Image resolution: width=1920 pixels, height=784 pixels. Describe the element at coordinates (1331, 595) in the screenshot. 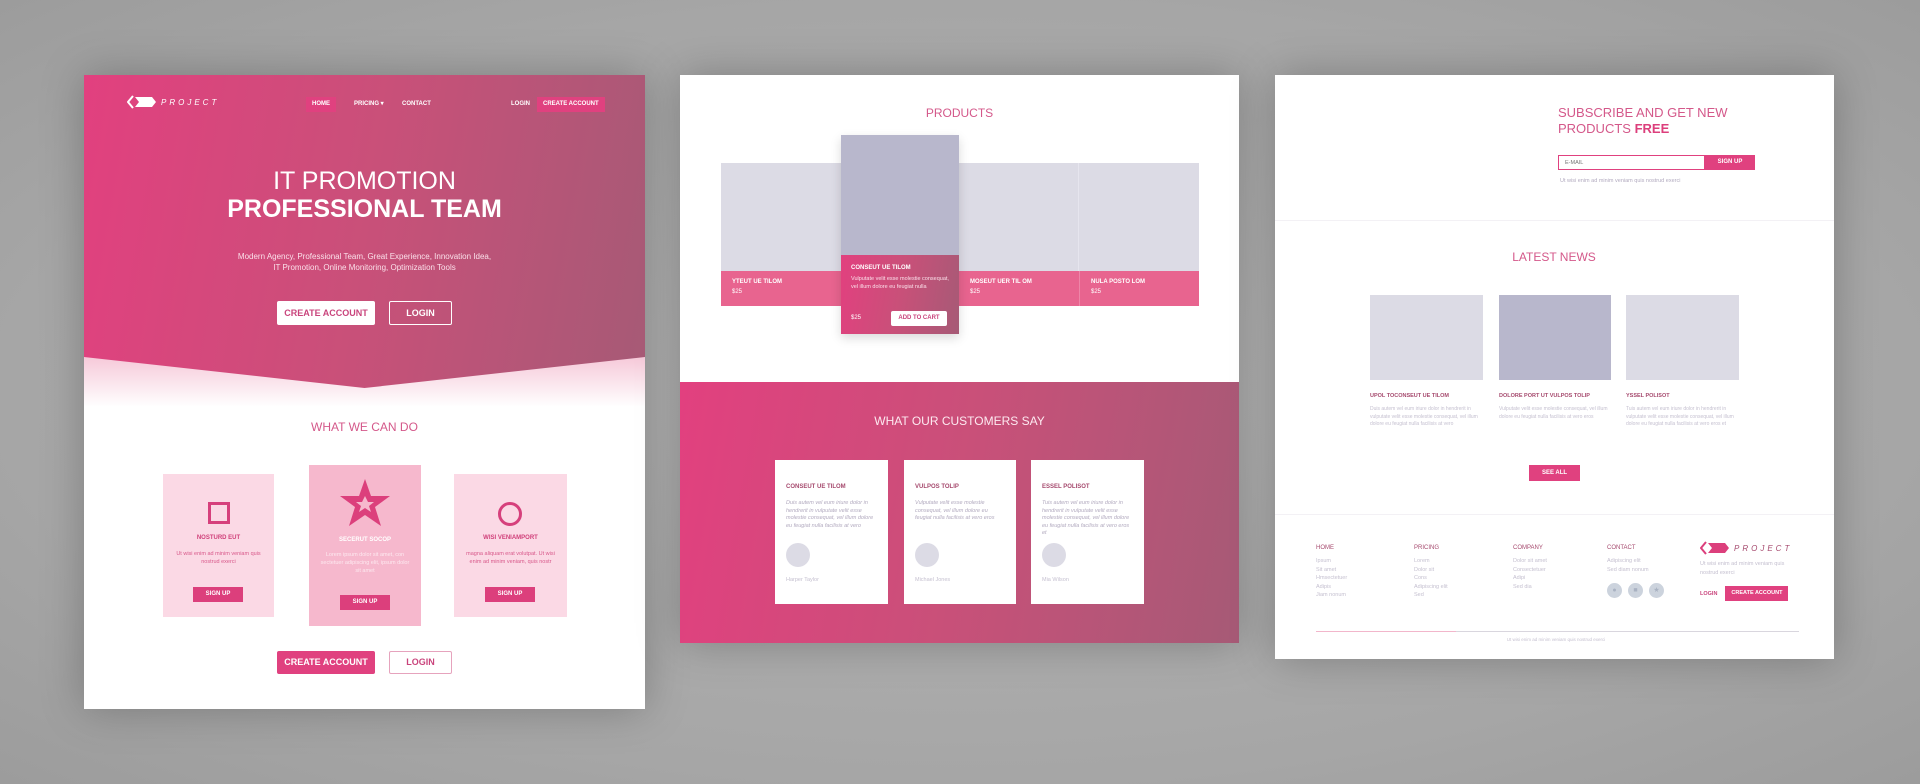

I see `footer-link: Jiam nonum` at that location.